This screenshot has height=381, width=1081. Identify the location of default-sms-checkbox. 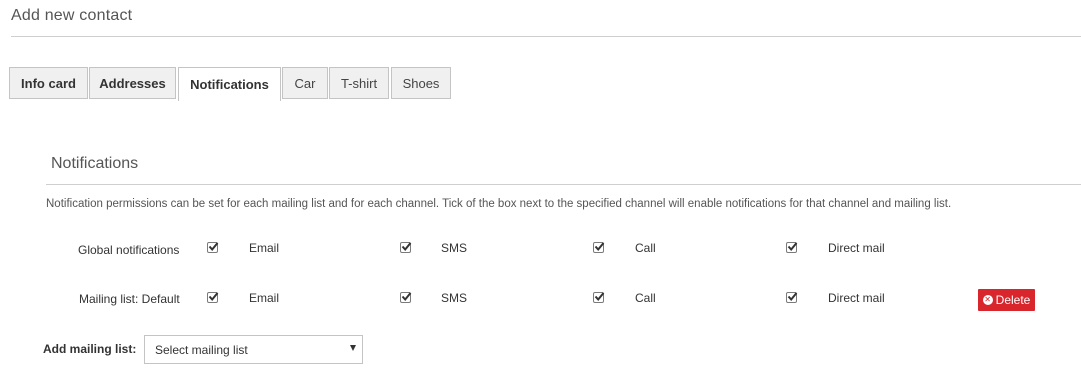
(406, 297).